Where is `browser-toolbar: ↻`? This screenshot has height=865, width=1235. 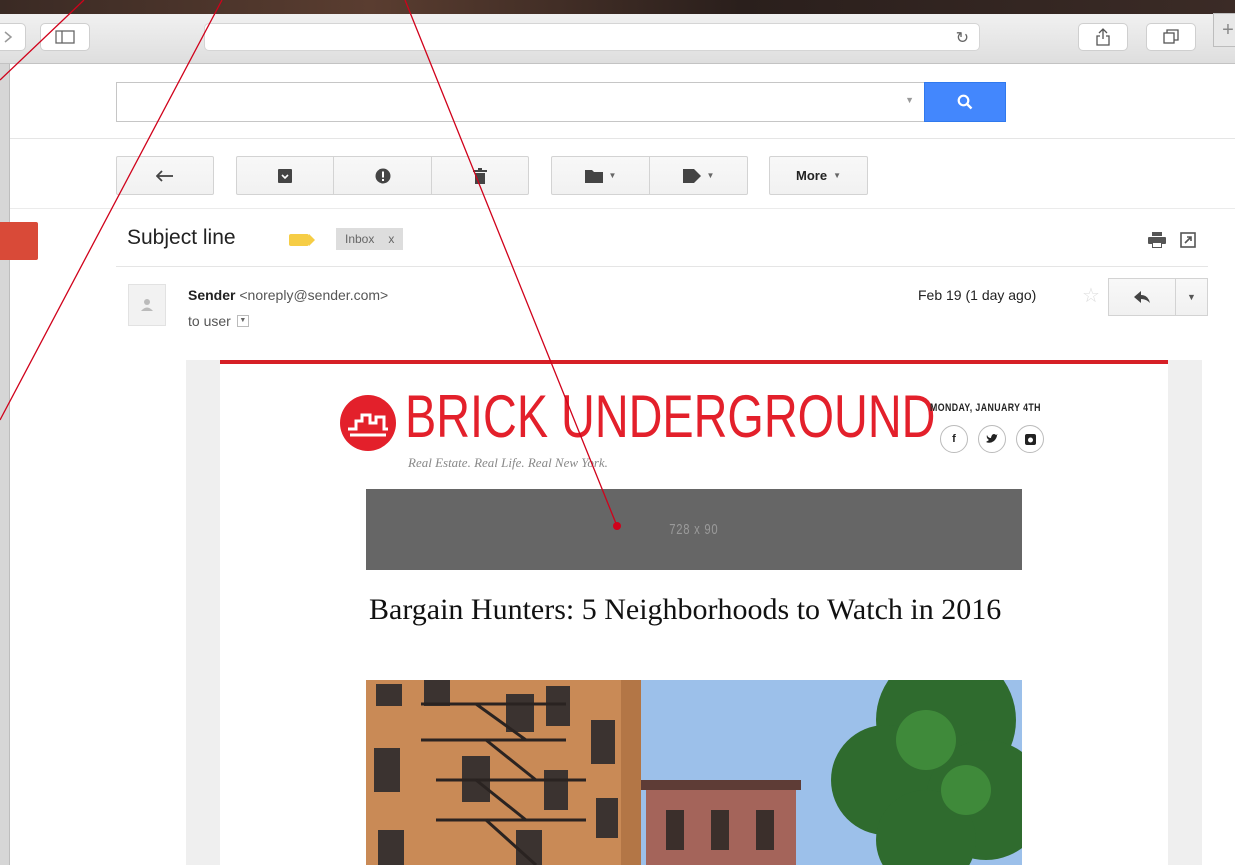
browser-toolbar: ↻ is located at coordinates (617, 39).